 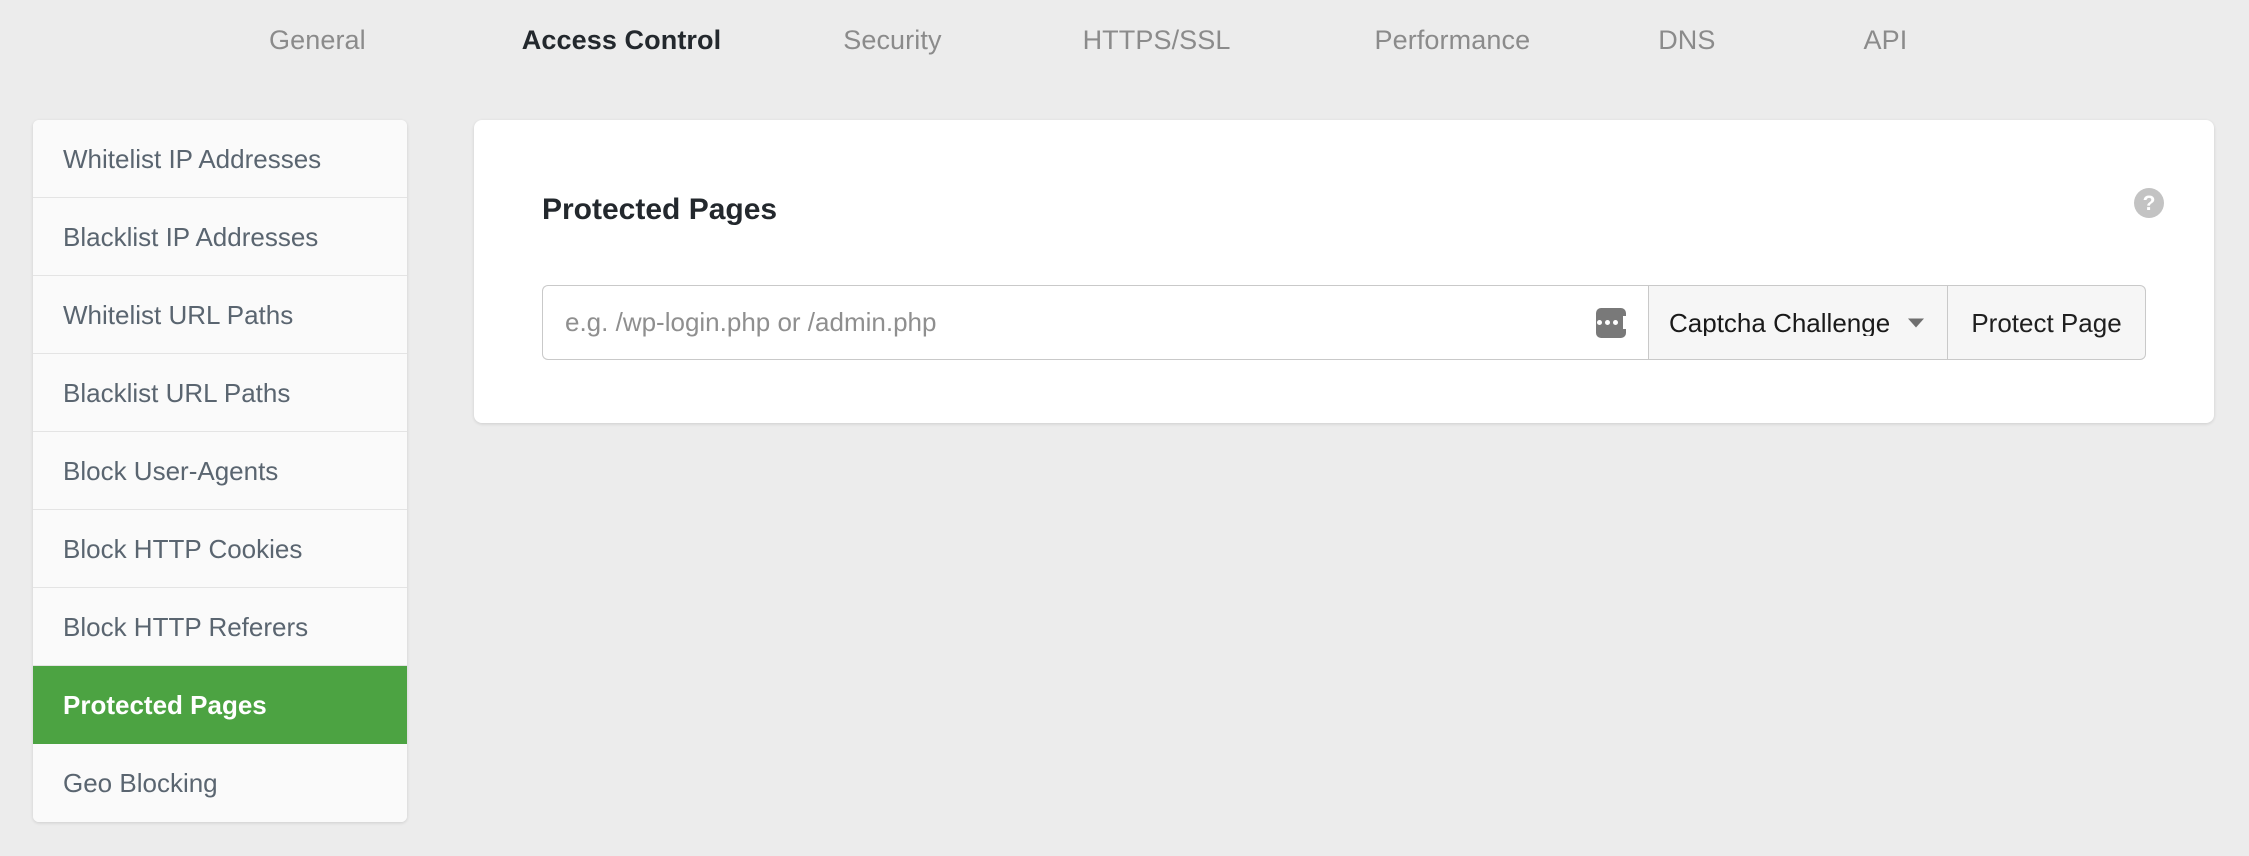 I want to click on protected-page-path-input, so click(x=1095, y=322).